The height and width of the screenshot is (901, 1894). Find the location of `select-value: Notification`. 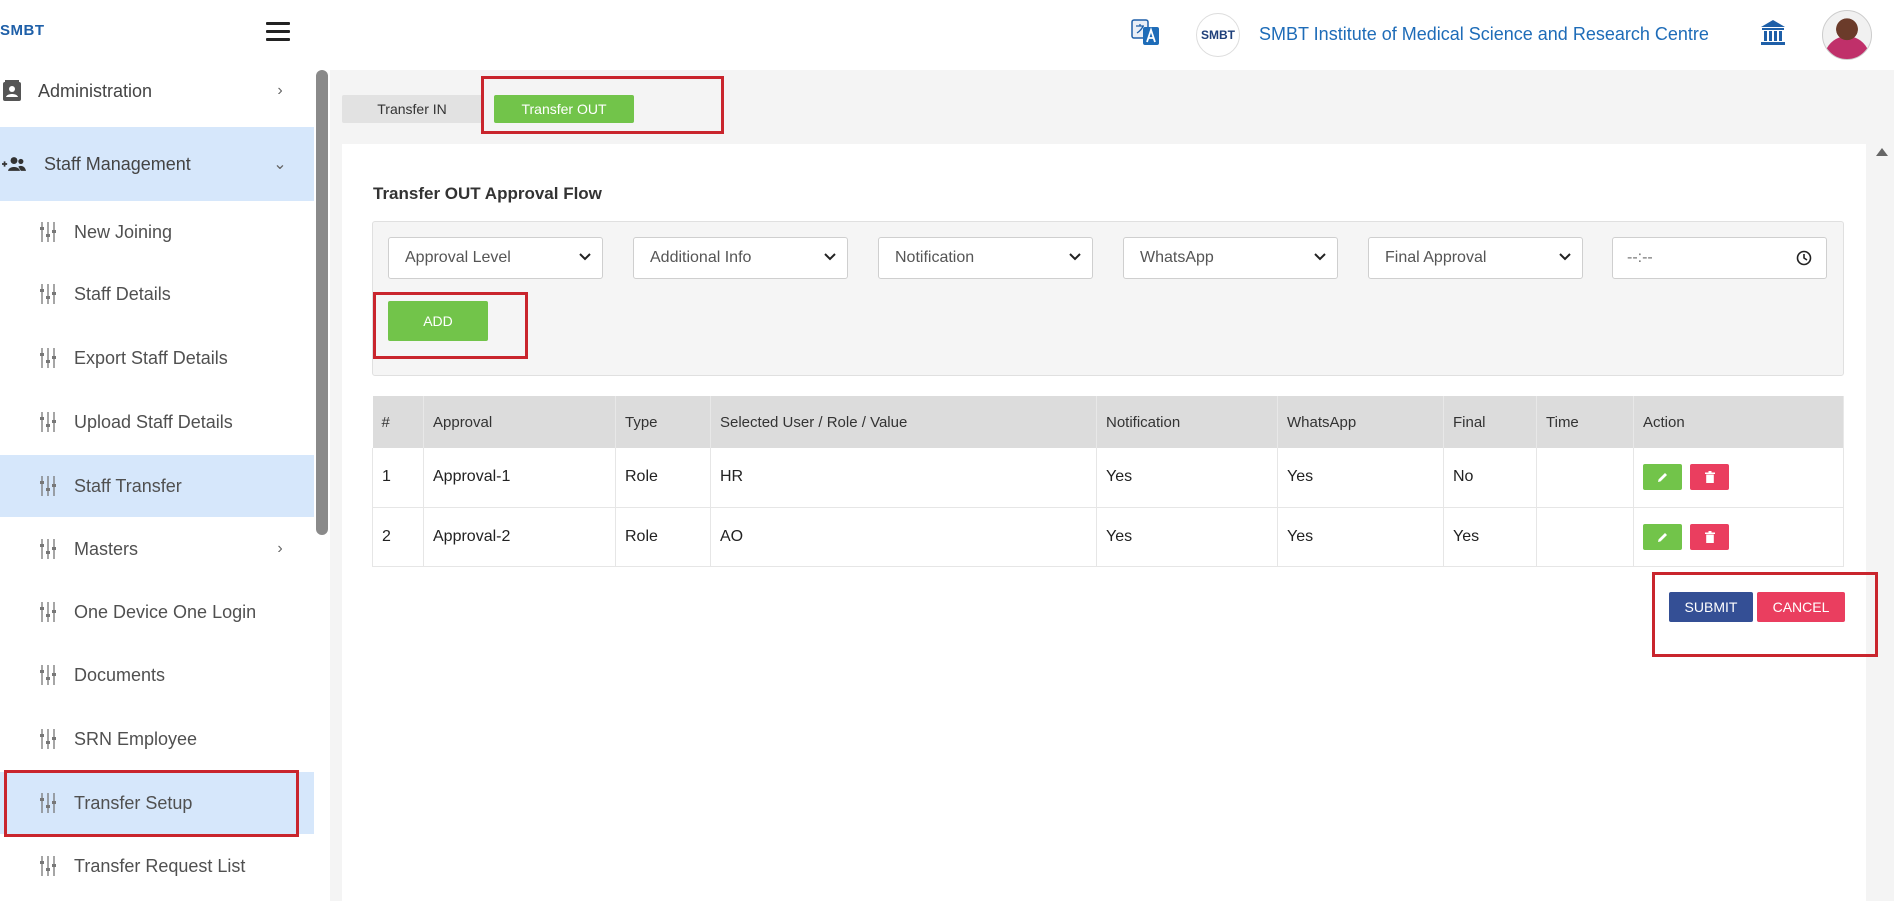

select-value: Notification is located at coordinates (935, 257).